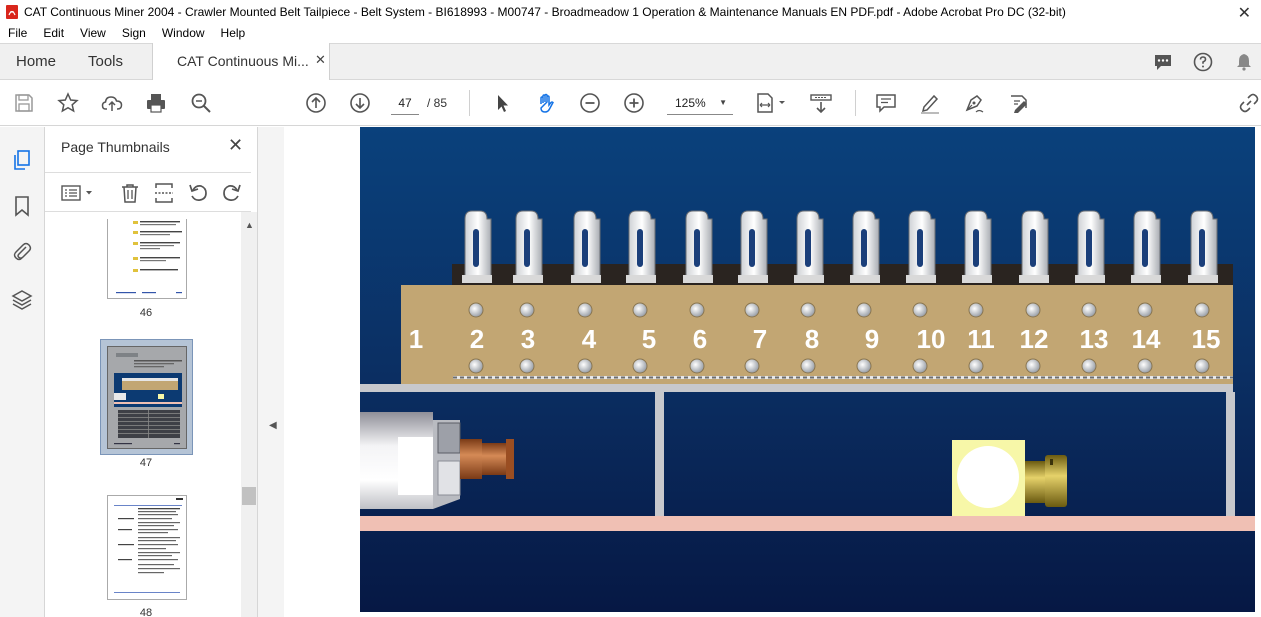 This screenshot has width=1261, height=617. I want to click on terminal-number-label: 8, so click(812, 339).